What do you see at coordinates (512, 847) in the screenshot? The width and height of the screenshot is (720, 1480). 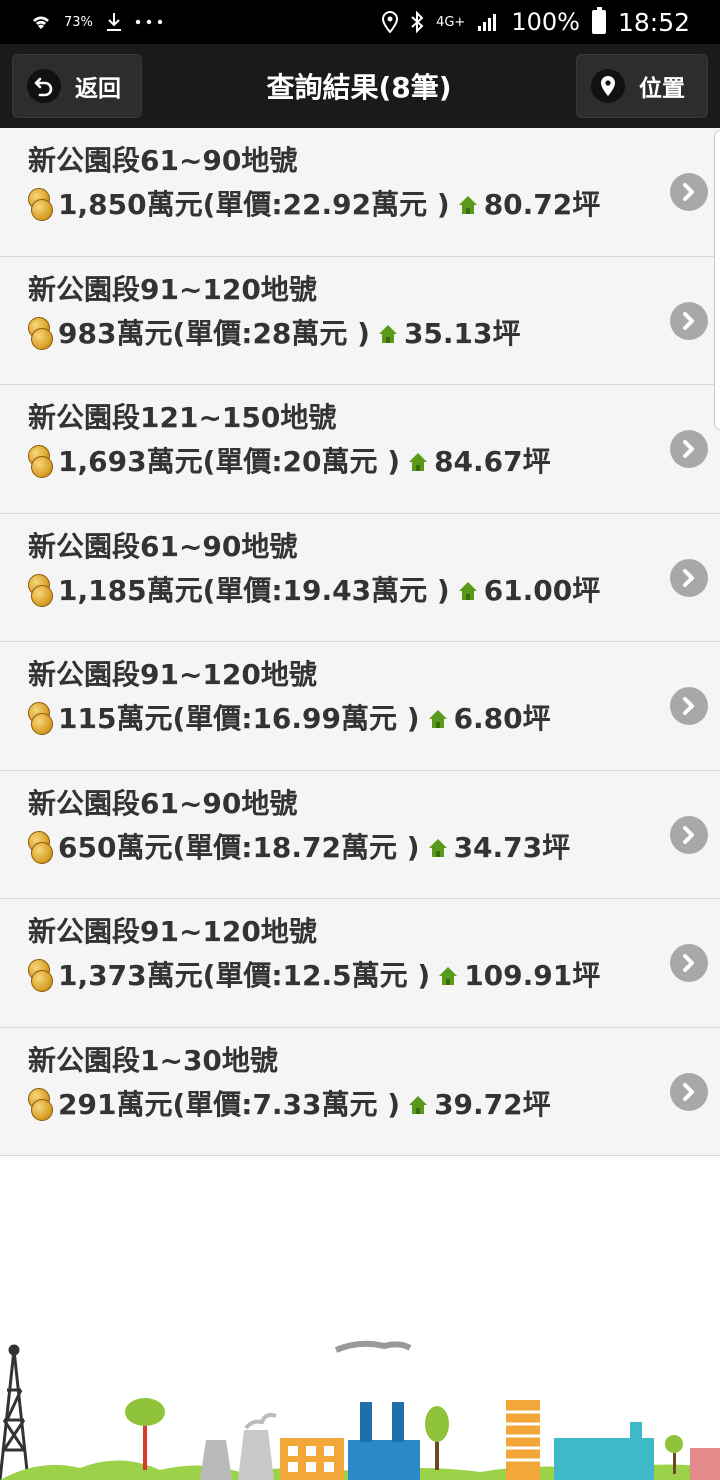 I see `area-text: 34.73坪` at bounding box center [512, 847].